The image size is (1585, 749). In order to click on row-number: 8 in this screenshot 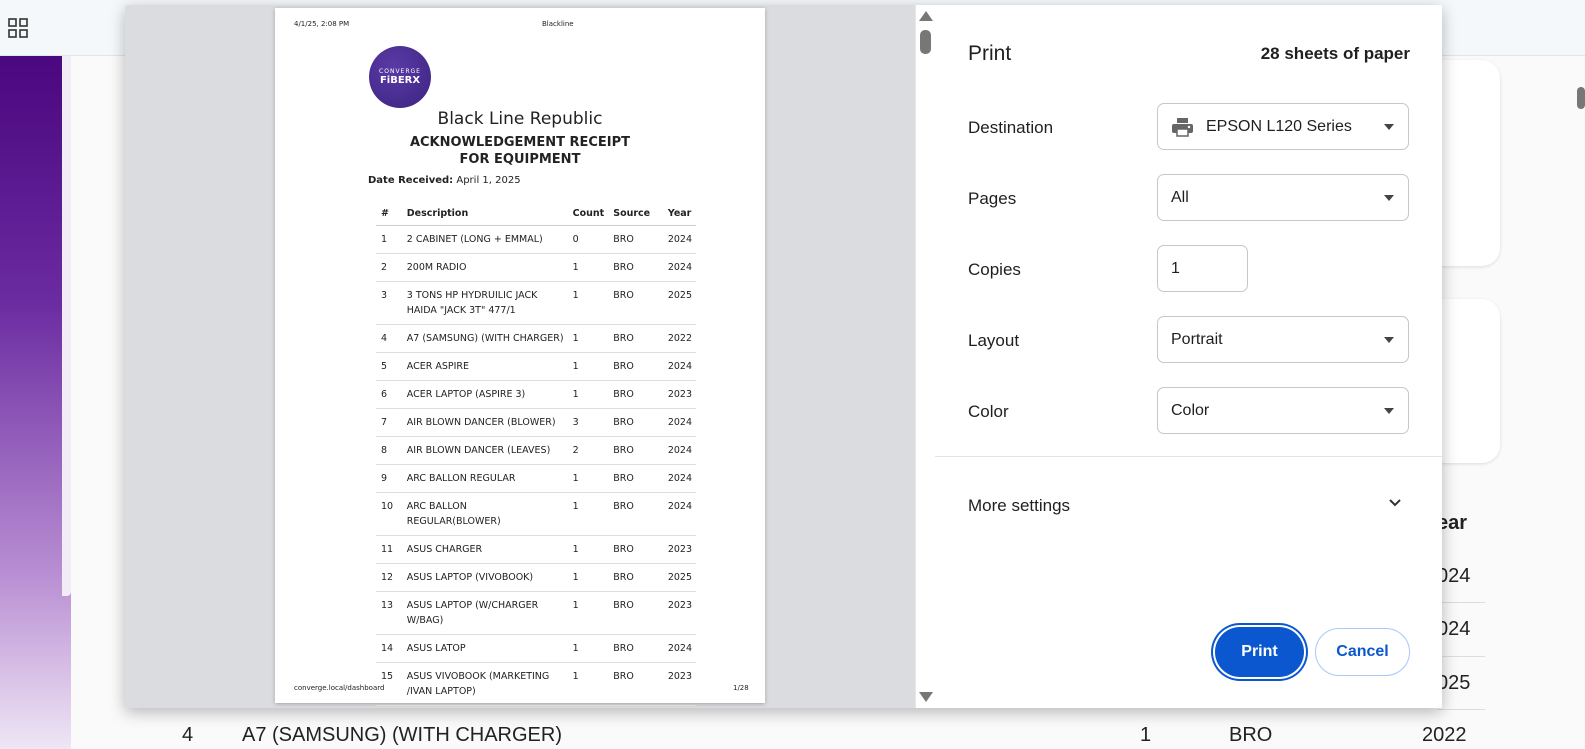, I will do `click(389, 450)`.